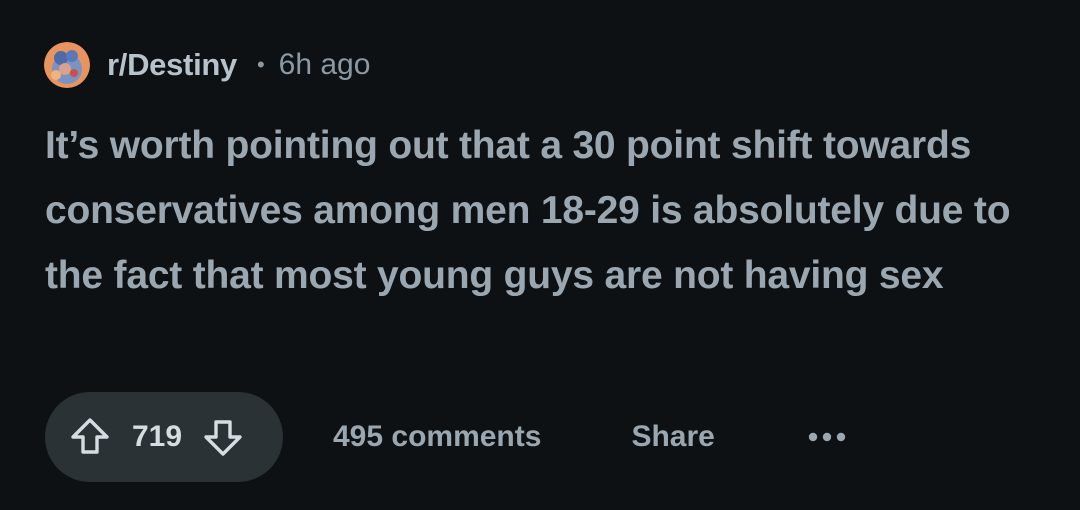 This screenshot has width=1080, height=510. I want to click on more-options-icon, so click(827, 437).